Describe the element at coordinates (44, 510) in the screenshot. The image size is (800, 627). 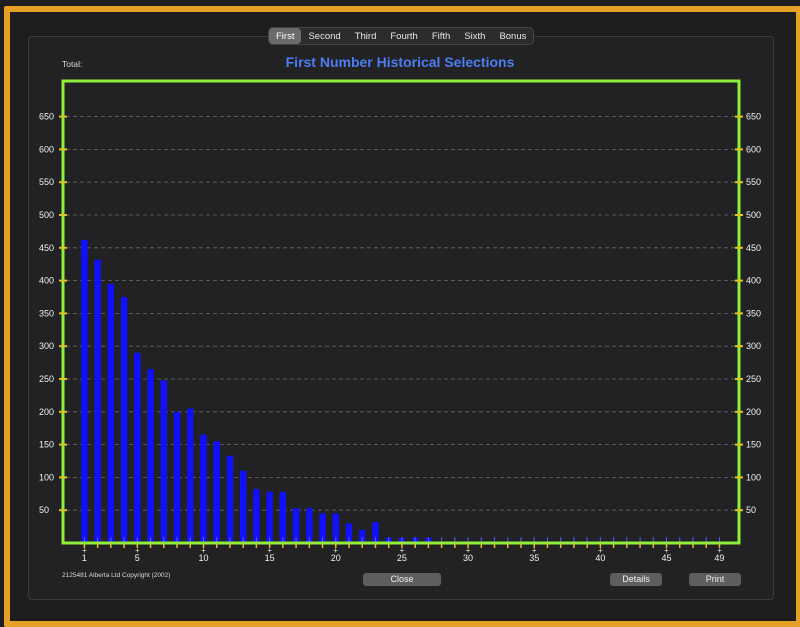
I see `y-tick-label-left: 50` at that location.